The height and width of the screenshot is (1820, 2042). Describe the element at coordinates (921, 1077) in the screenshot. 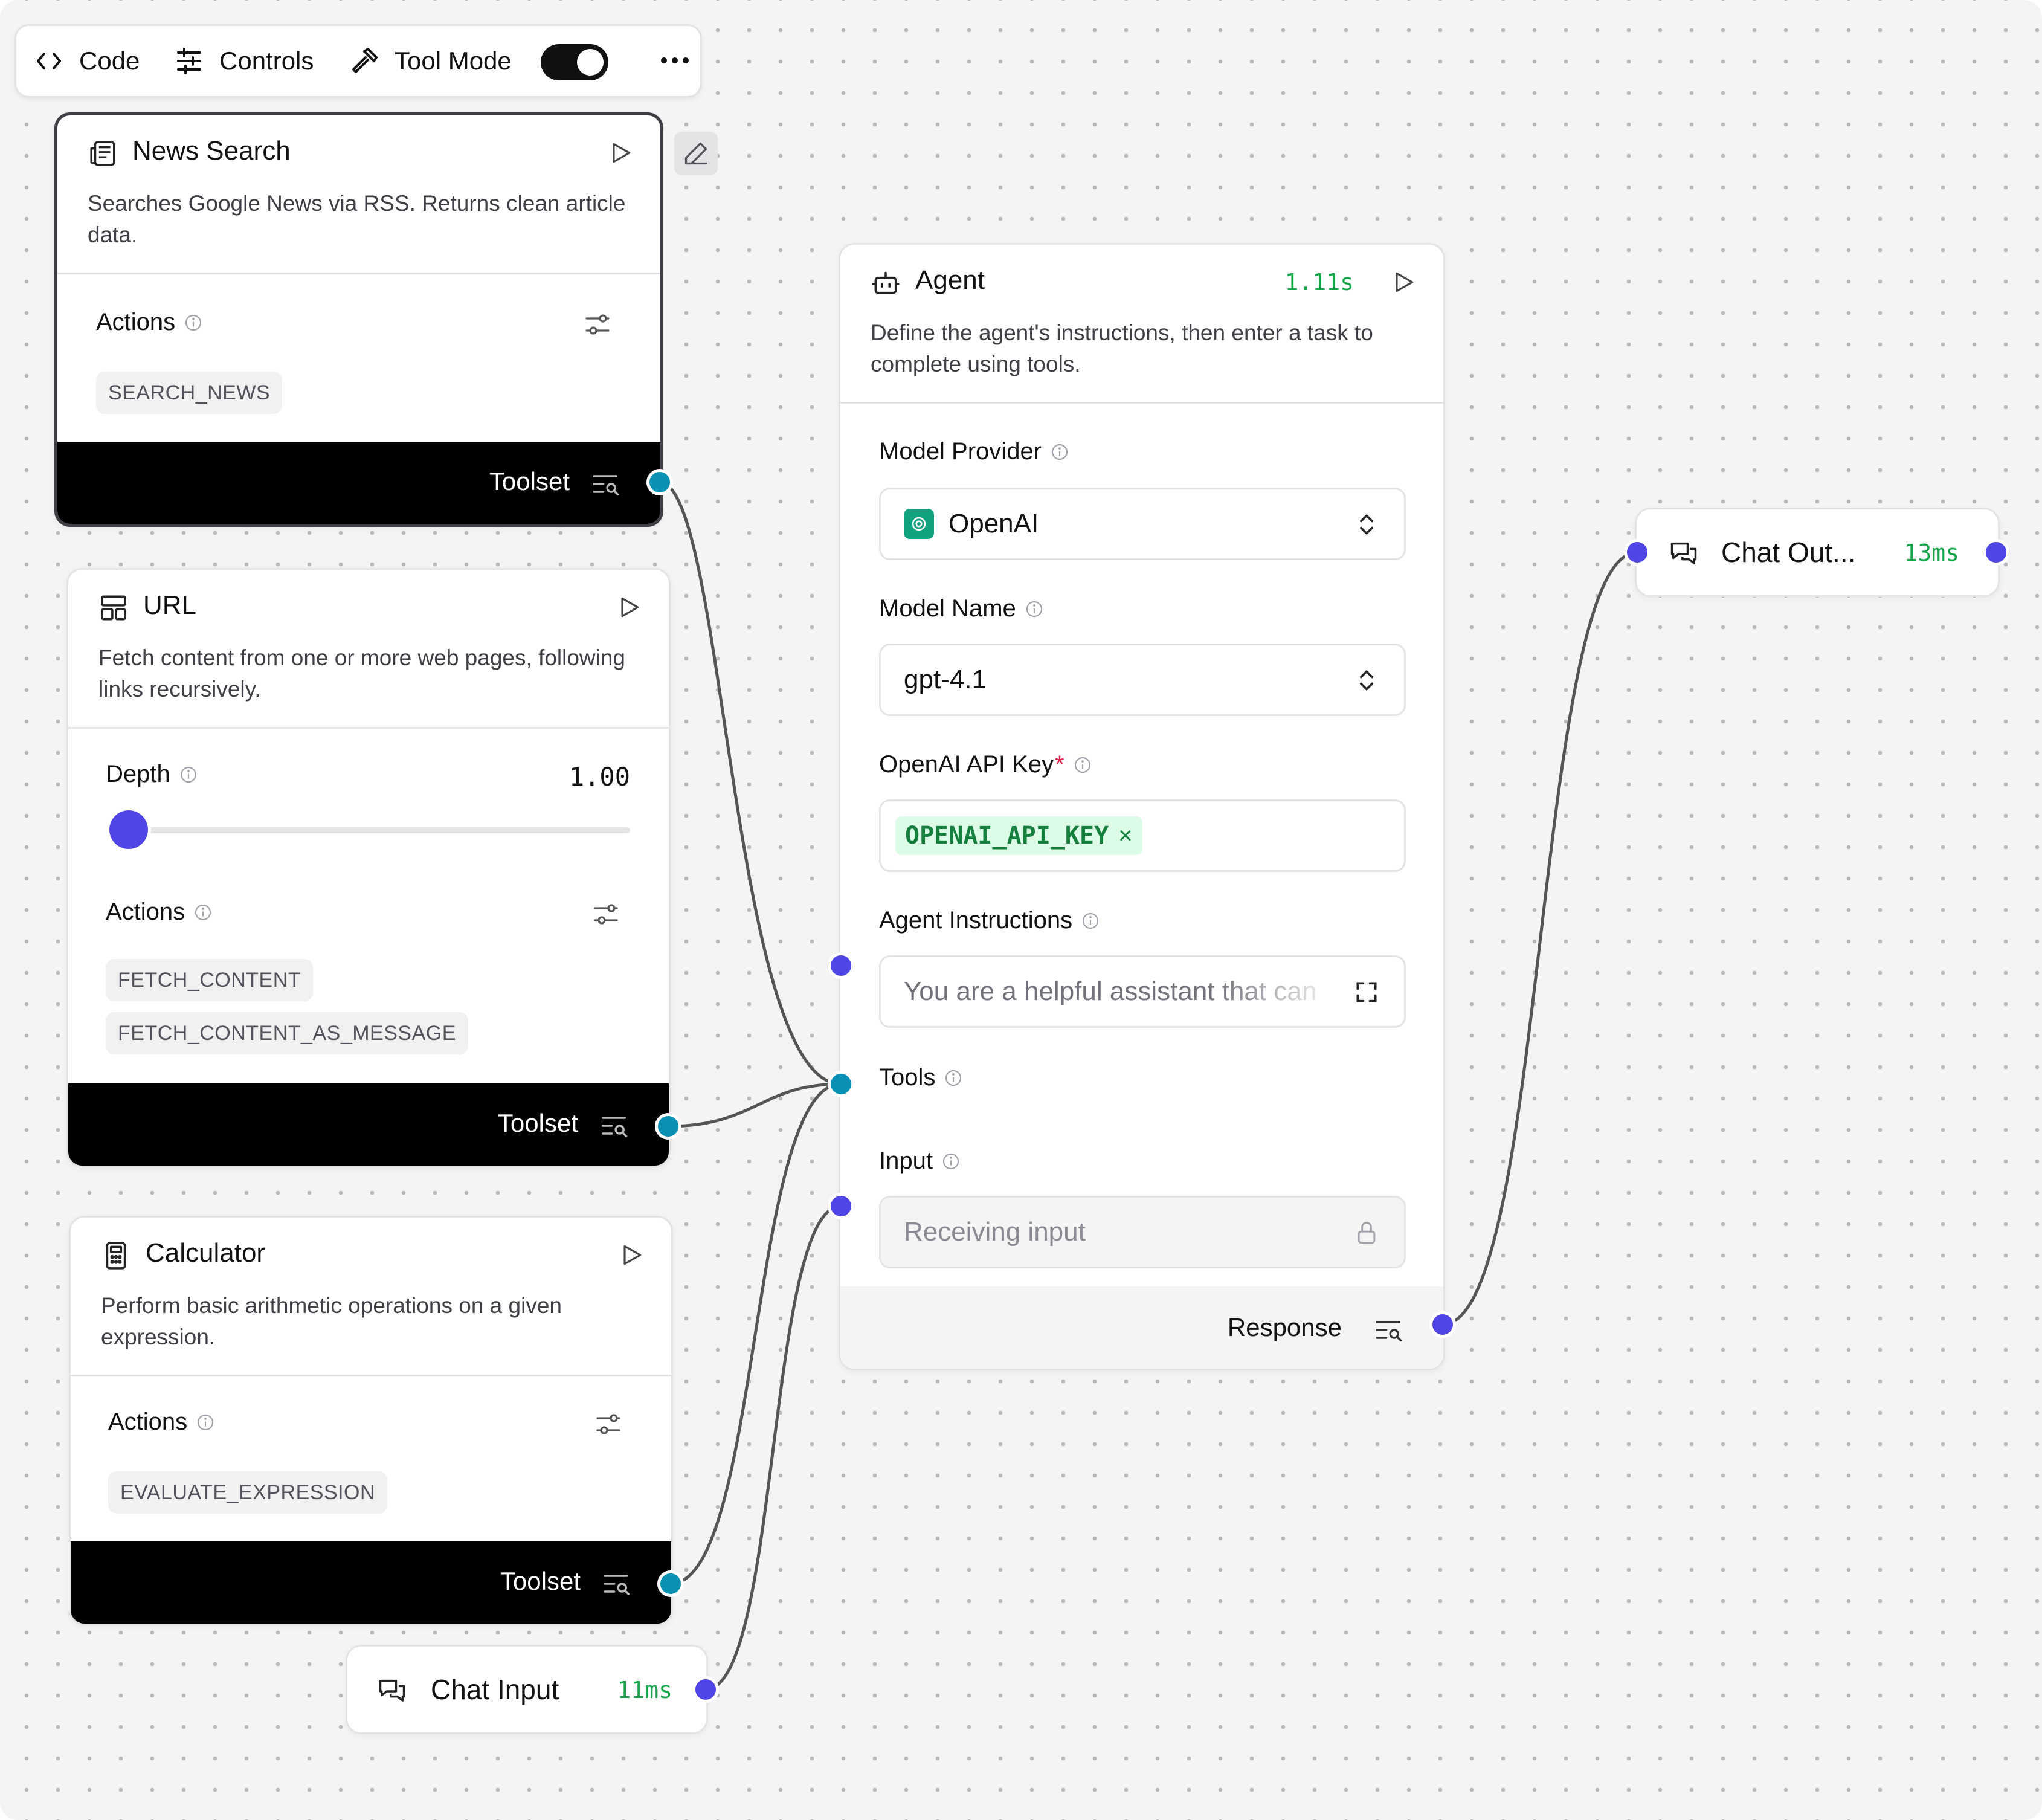

I see `tools-label: Tools` at that location.